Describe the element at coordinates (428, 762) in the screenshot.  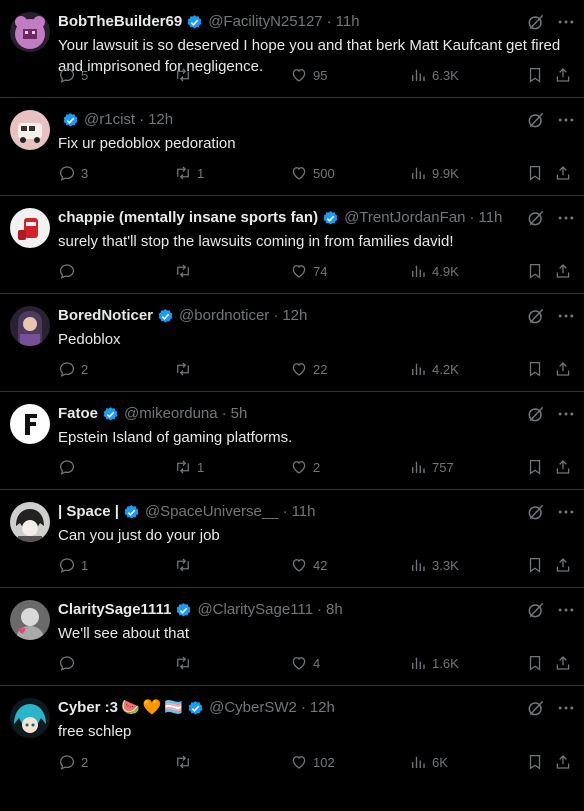
I see `views-button: 6K` at that location.